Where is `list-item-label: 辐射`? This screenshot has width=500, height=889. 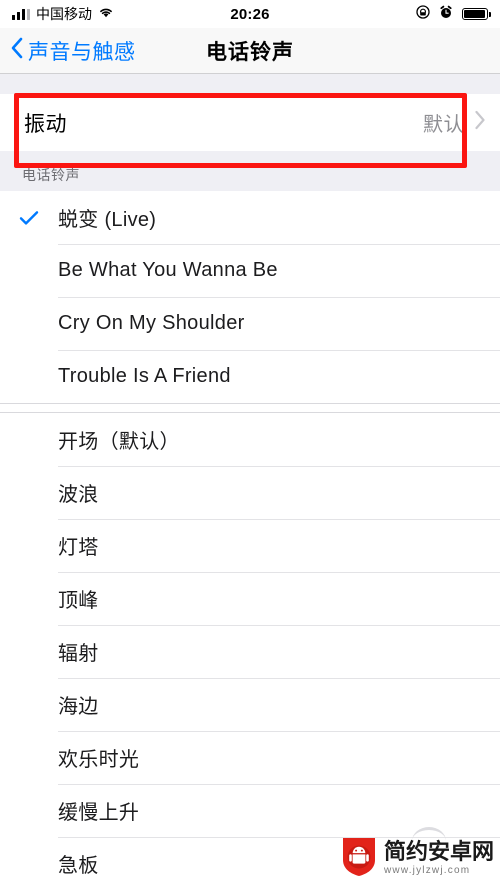 list-item-label: 辐射 is located at coordinates (78, 654).